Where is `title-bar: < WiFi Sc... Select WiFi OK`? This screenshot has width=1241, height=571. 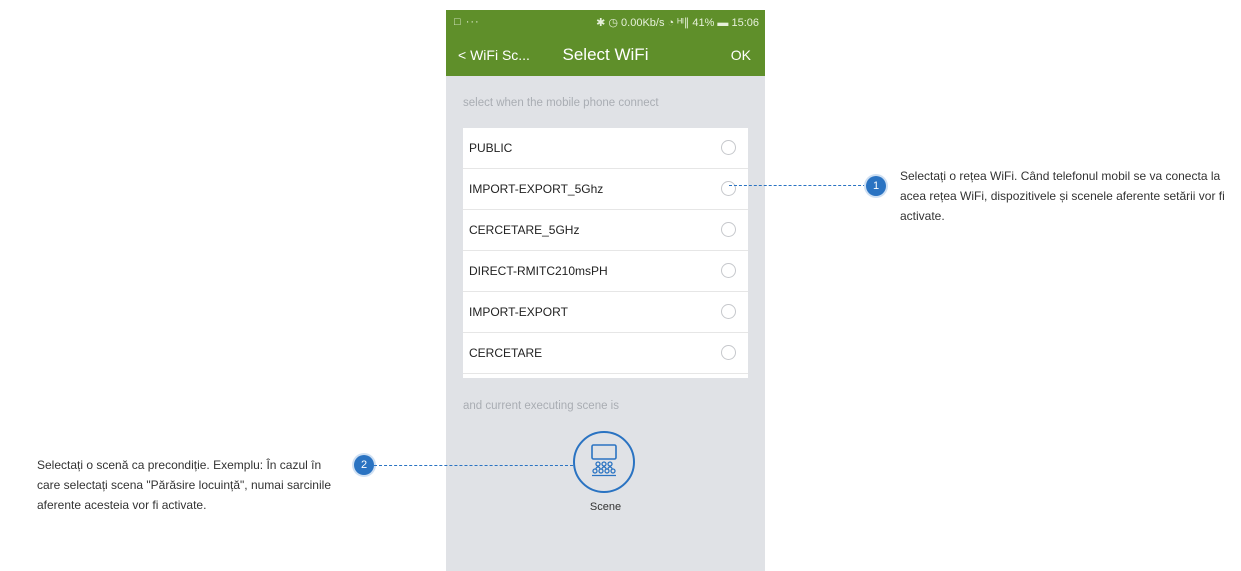 title-bar: < WiFi Sc... Select WiFi OK is located at coordinates (605, 56).